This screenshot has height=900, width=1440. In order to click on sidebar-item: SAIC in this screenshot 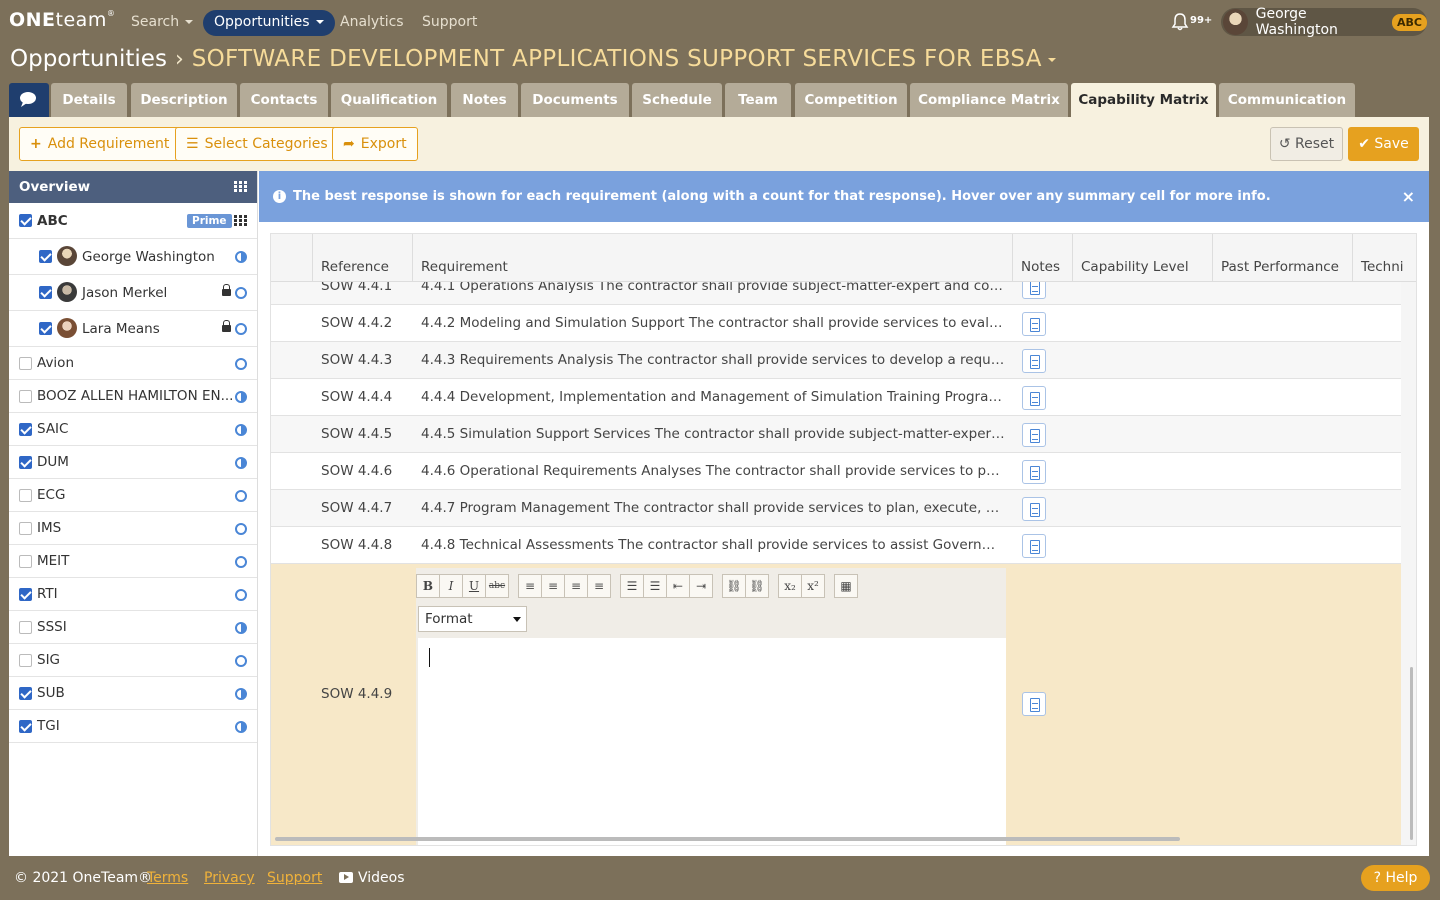, I will do `click(133, 429)`.